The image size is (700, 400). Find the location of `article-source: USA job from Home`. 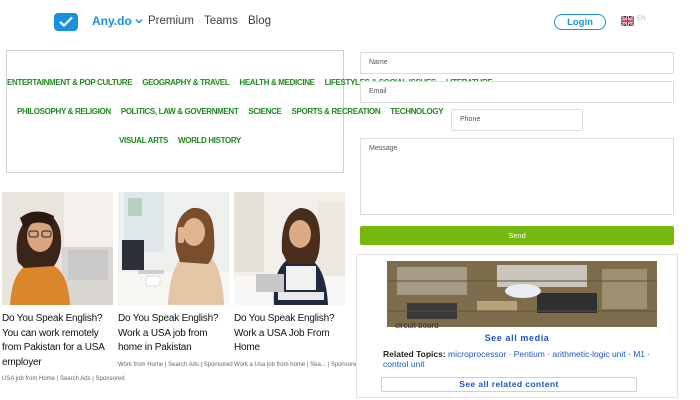

article-source: USA job from Home is located at coordinates (28, 379).